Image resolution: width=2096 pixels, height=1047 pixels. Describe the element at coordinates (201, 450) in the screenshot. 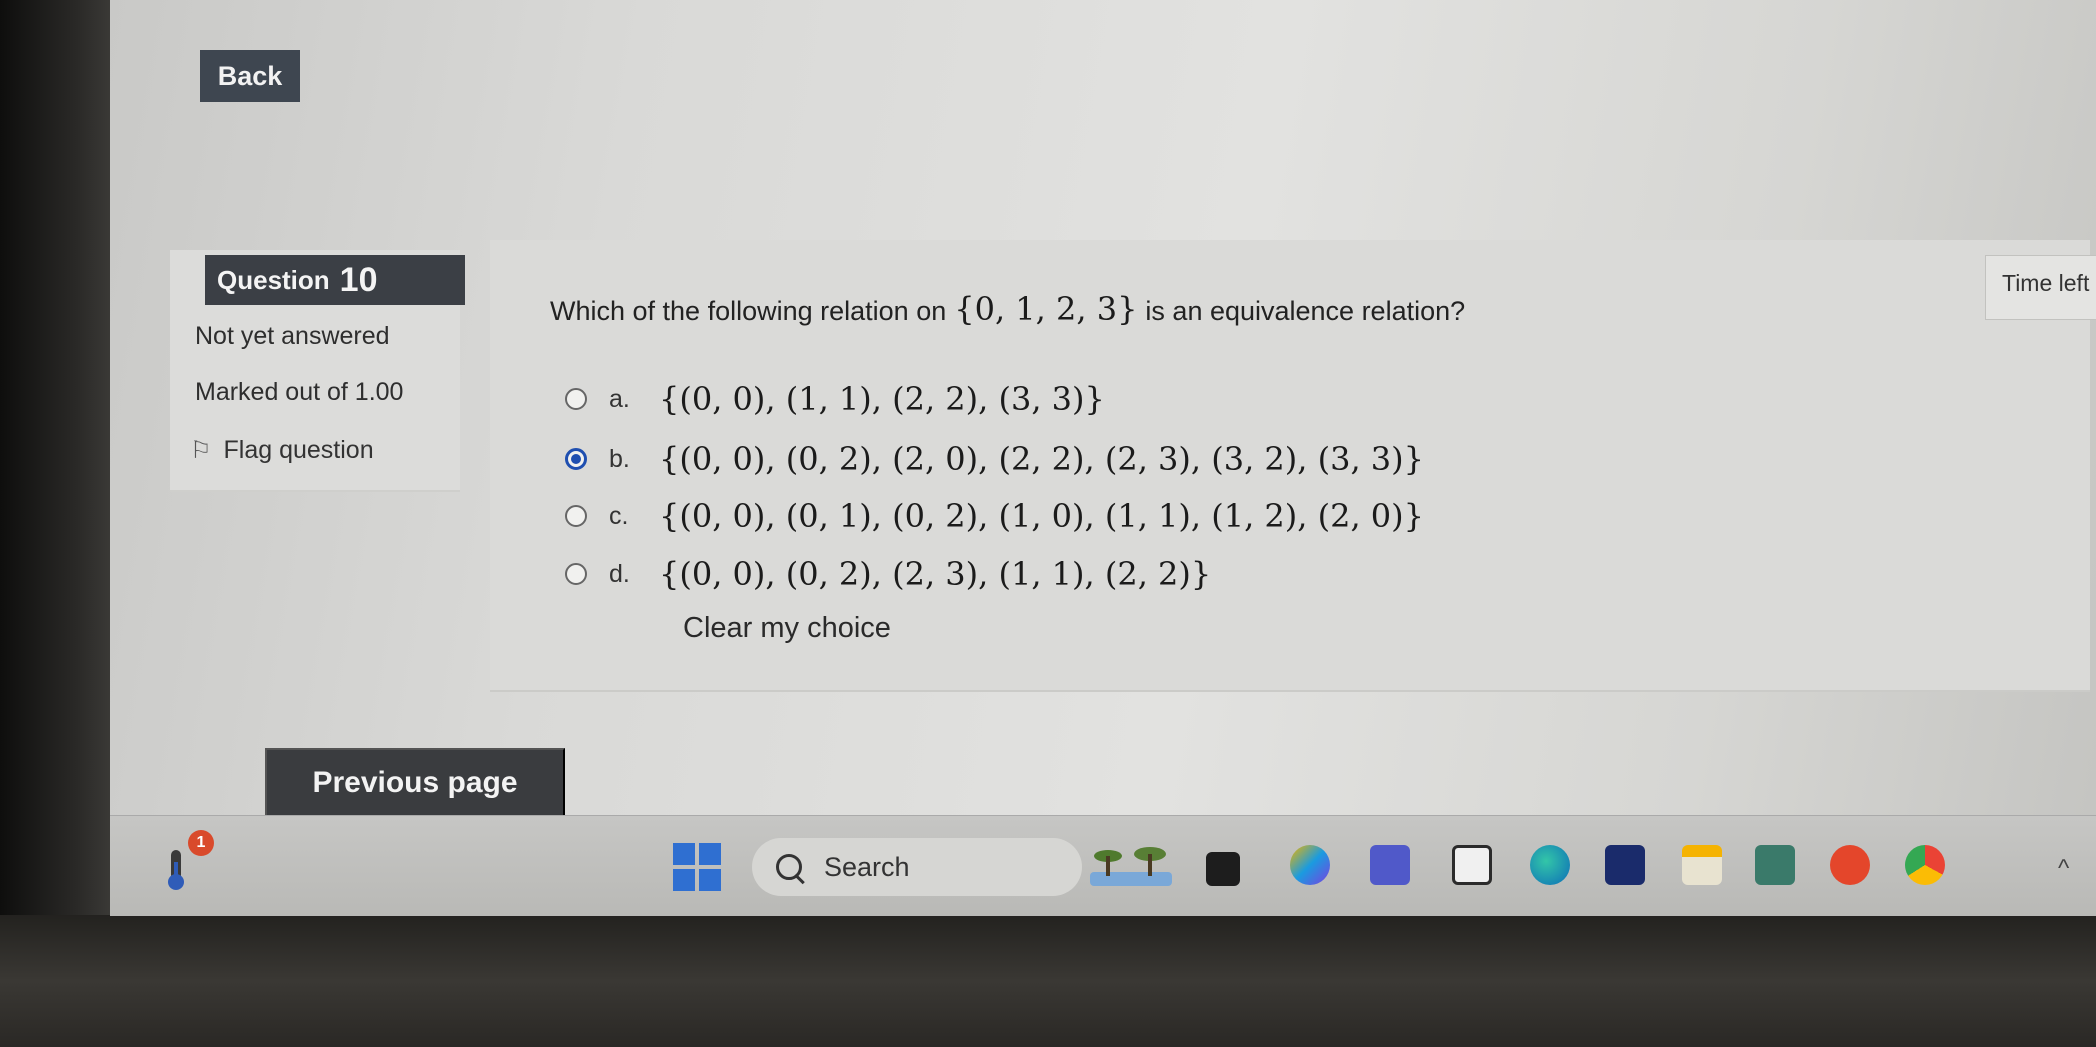

I see `flag-icon: ⚐` at that location.